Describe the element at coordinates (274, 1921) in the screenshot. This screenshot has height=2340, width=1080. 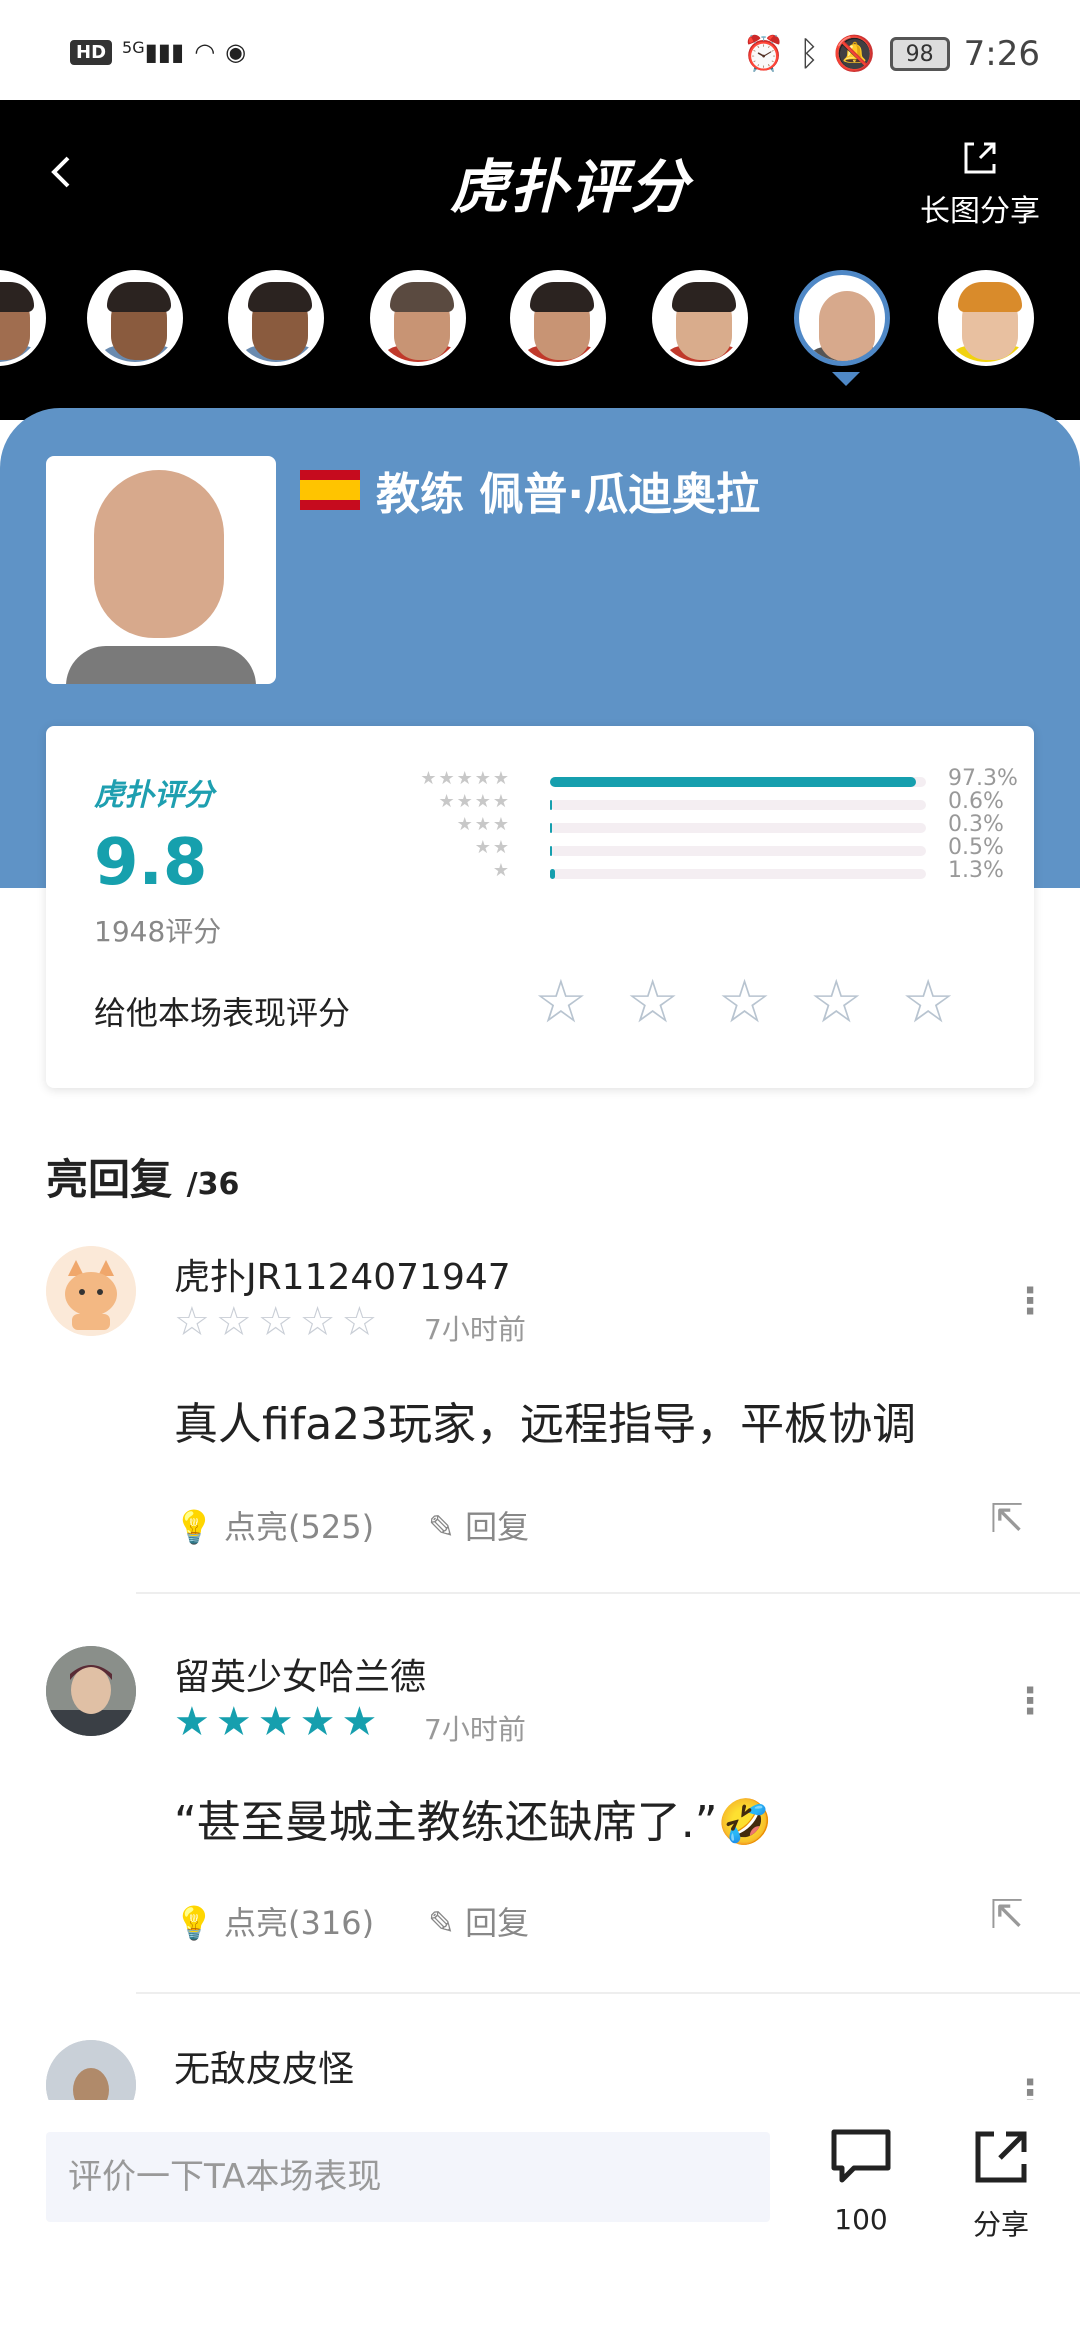
I see `light-up-button: 💡 点亮(316)` at that location.